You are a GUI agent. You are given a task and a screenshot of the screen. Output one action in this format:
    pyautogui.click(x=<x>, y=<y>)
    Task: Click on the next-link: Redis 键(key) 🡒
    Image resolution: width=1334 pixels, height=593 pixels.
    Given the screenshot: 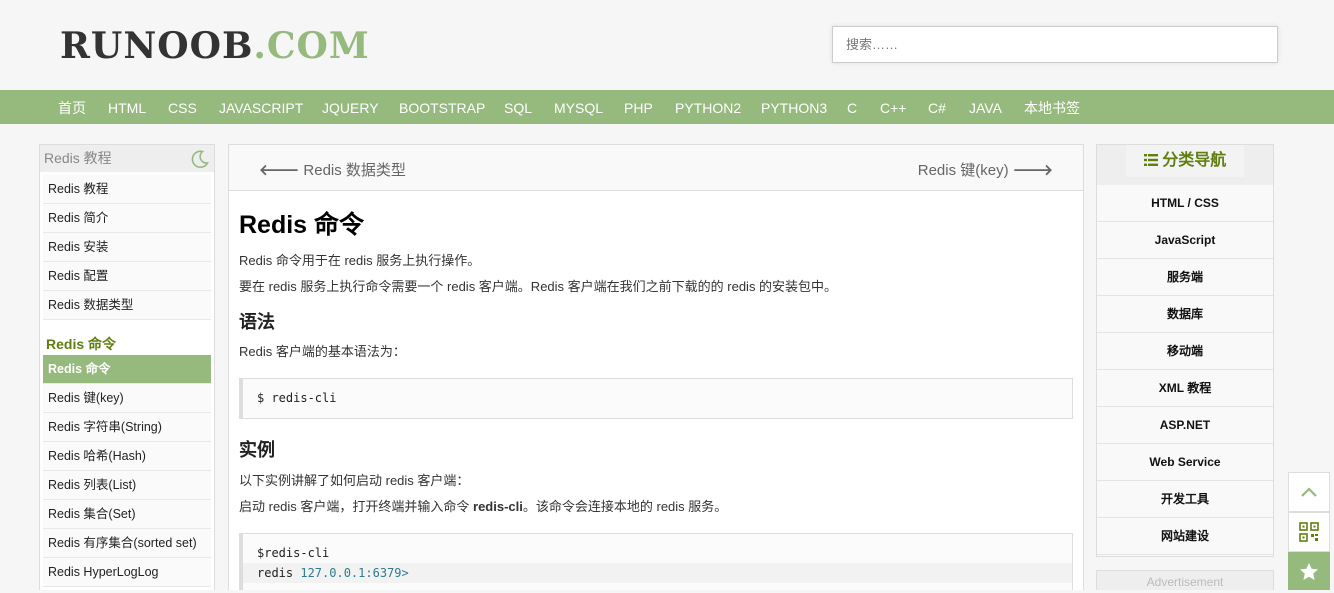 What is the action you would take?
    pyautogui.click(x=985, y=169)
    